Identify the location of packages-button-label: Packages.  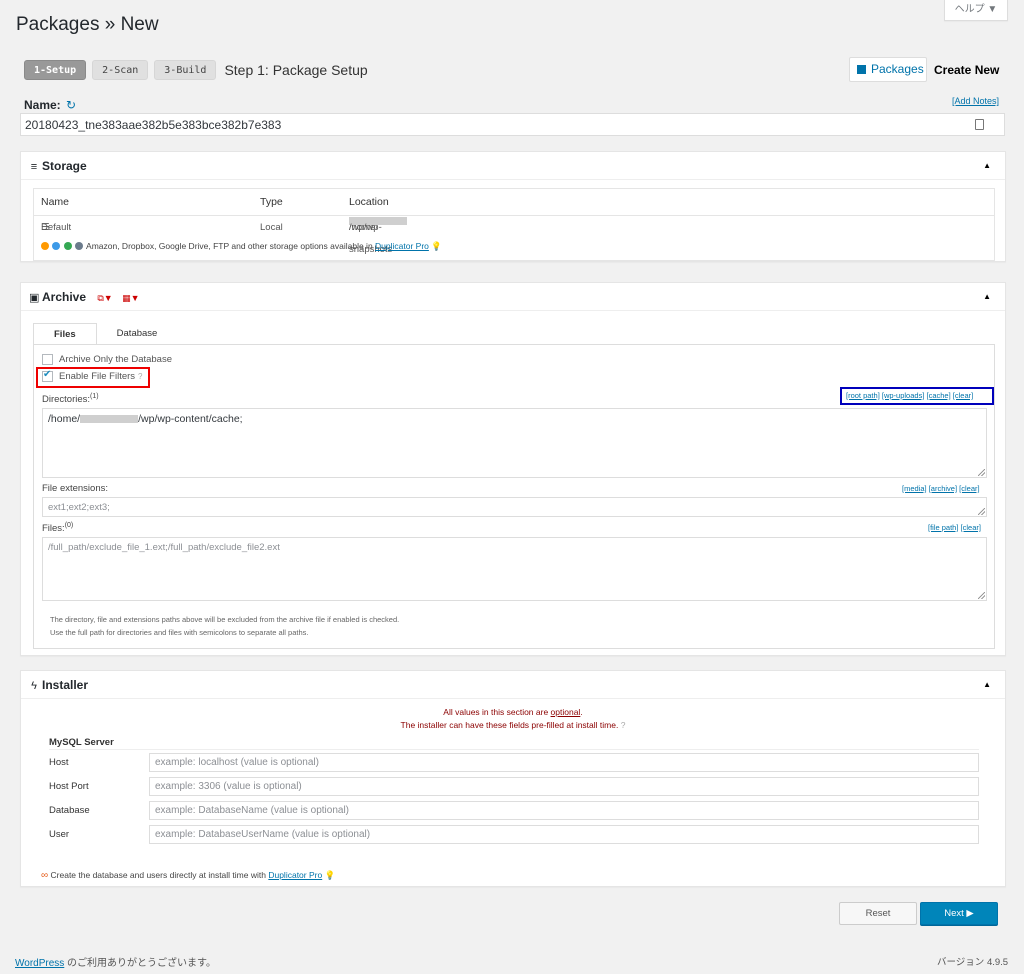
(897, 69).